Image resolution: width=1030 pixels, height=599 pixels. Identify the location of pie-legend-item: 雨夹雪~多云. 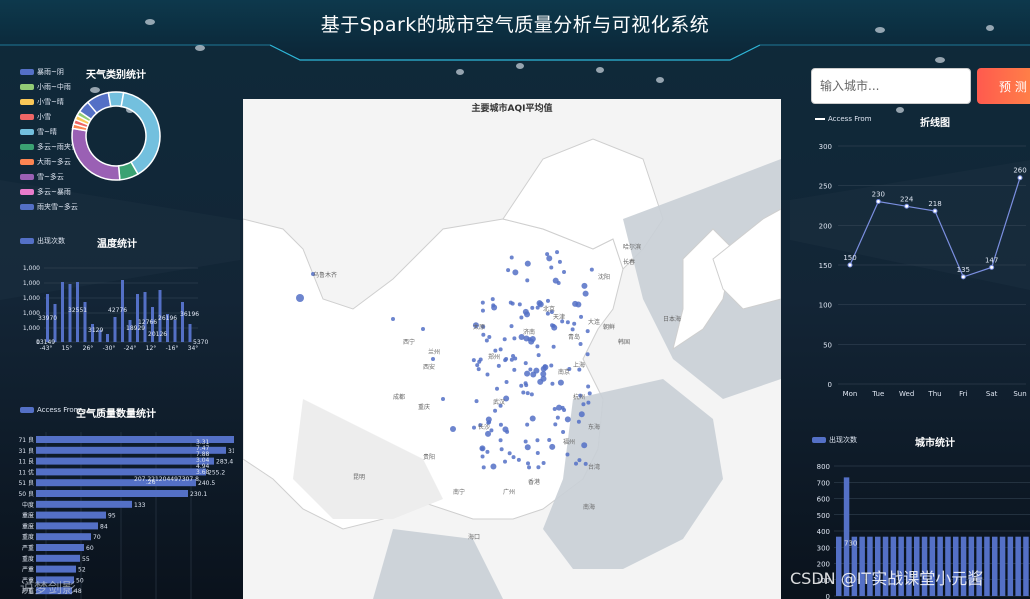
(49, 207).